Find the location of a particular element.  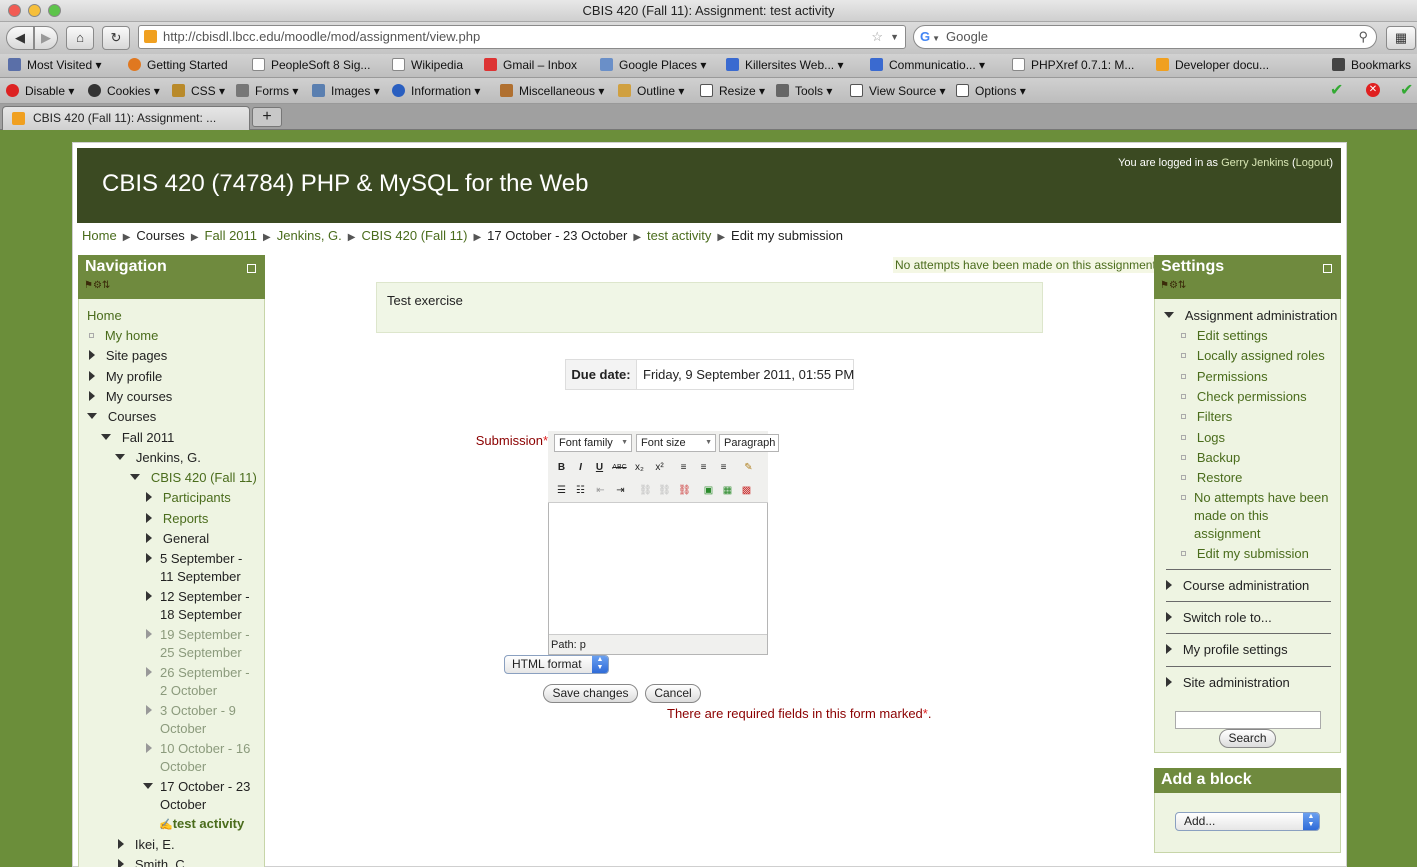

breadcrumb-fall-2011: Fall 2011 is located at coordinates (231, 235).